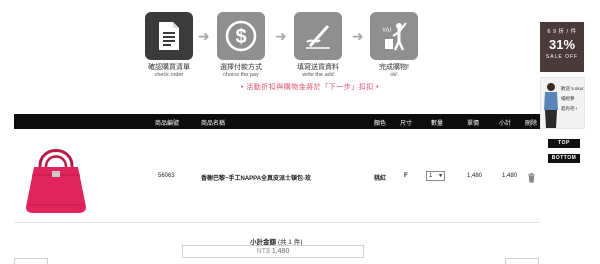  Describe the element at coordinates (394, 75) in the screenshot. I see `step-subtitle: ok!` at that location.